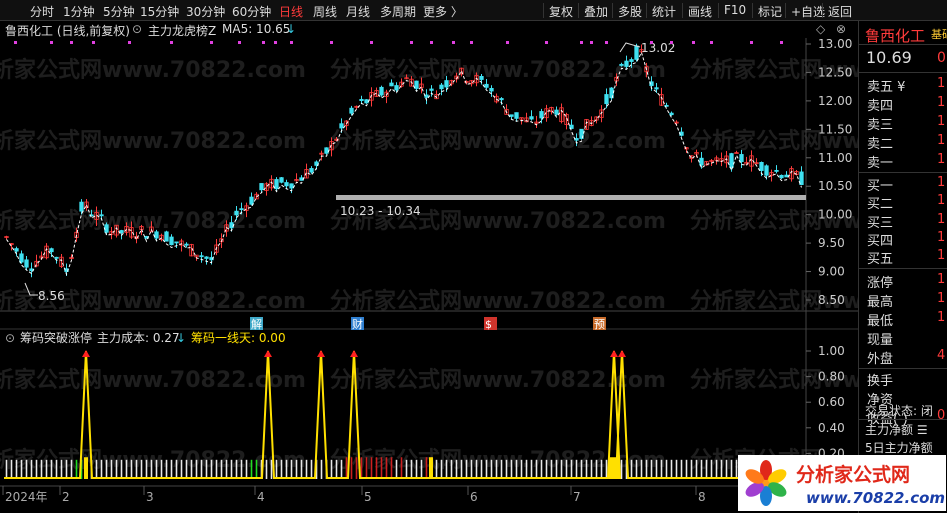 The image size is (947, 513). I want to click on toolbar-action-4: 画线, so click(700, 11).